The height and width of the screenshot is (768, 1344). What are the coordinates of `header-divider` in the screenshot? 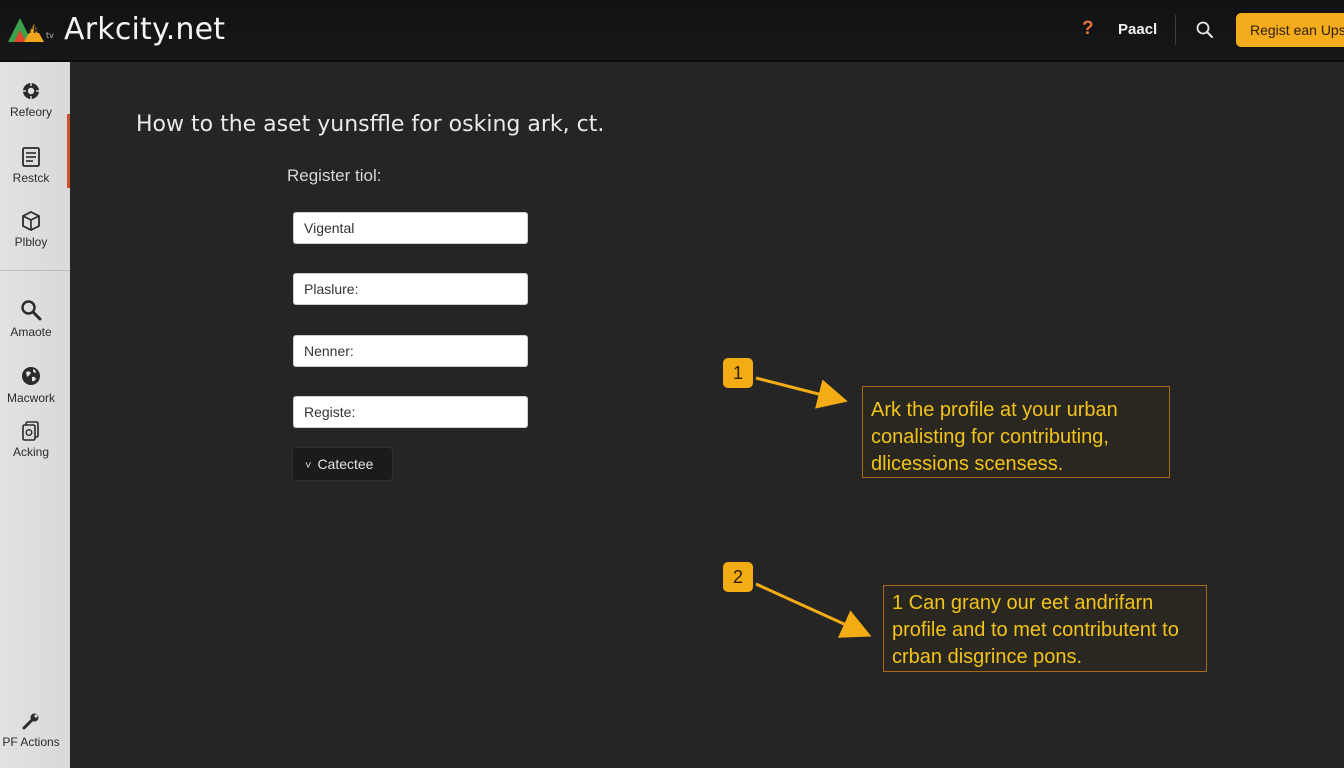 It's located at (1175, 30).